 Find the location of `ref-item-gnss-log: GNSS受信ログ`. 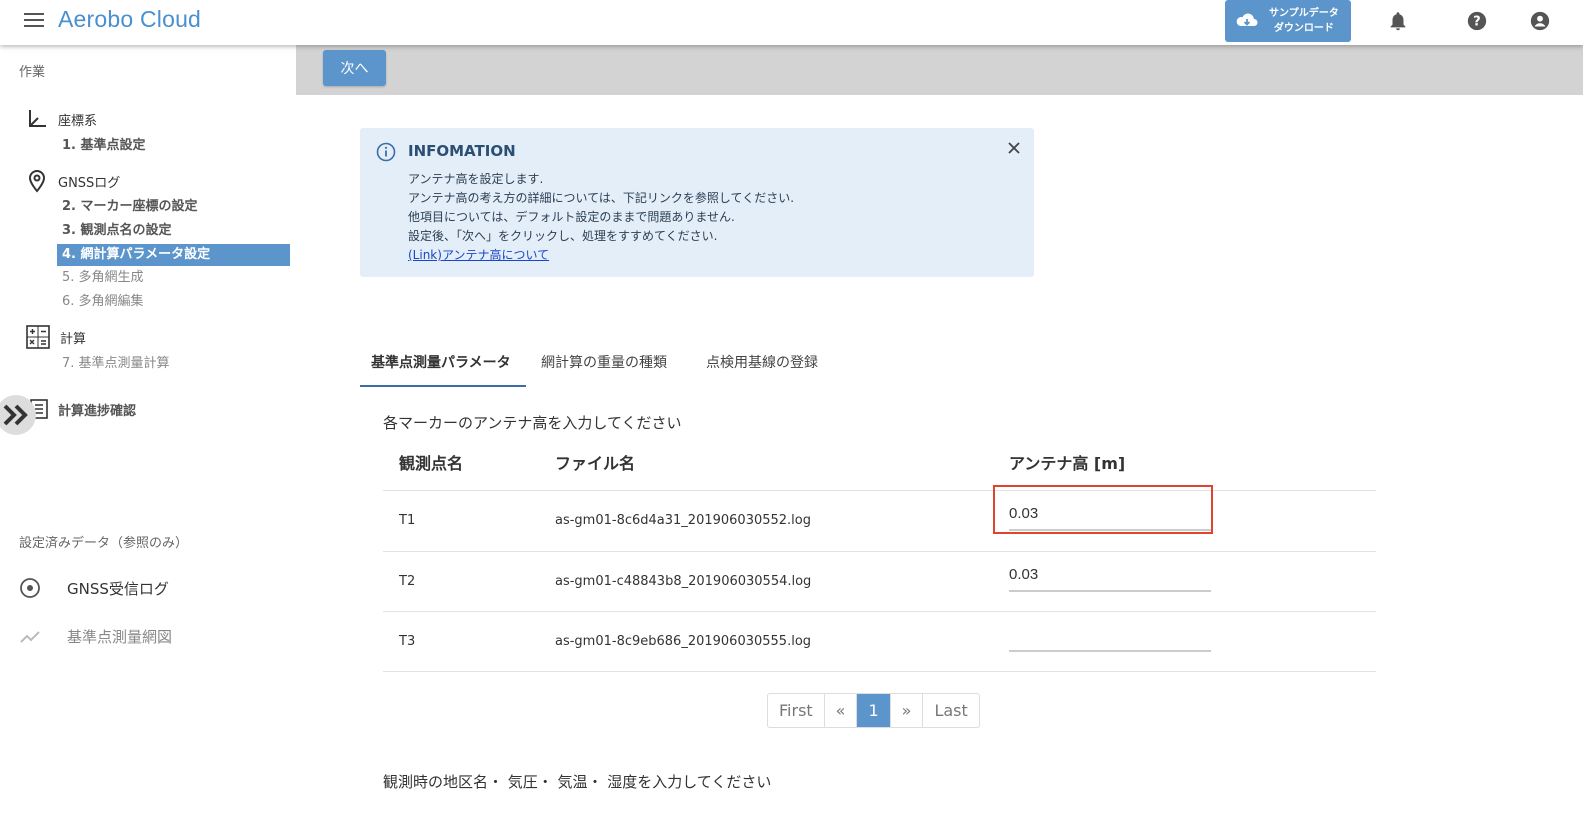

ref-item-gnss-log: GNSS受信ログ is located at coordinates (94, 588).